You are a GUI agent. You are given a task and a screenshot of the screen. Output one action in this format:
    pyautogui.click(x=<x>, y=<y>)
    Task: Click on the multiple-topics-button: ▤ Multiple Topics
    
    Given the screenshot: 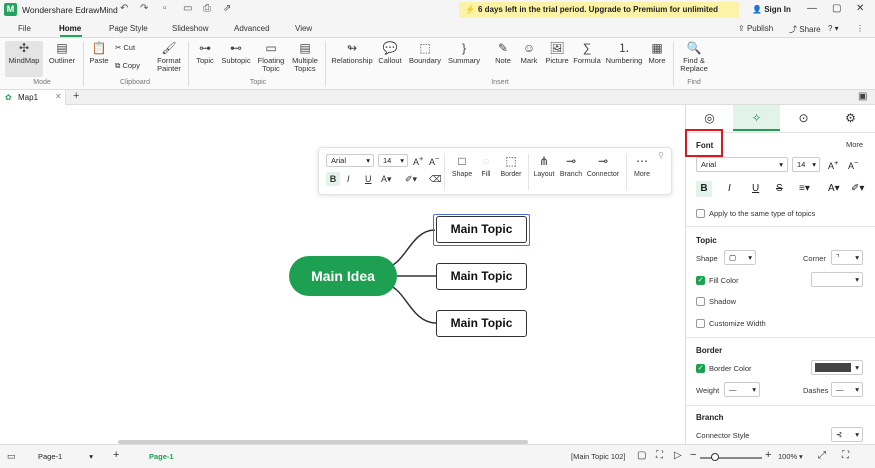 What is the action you would take?
    pyautogui.click(x=305, y=57)
    